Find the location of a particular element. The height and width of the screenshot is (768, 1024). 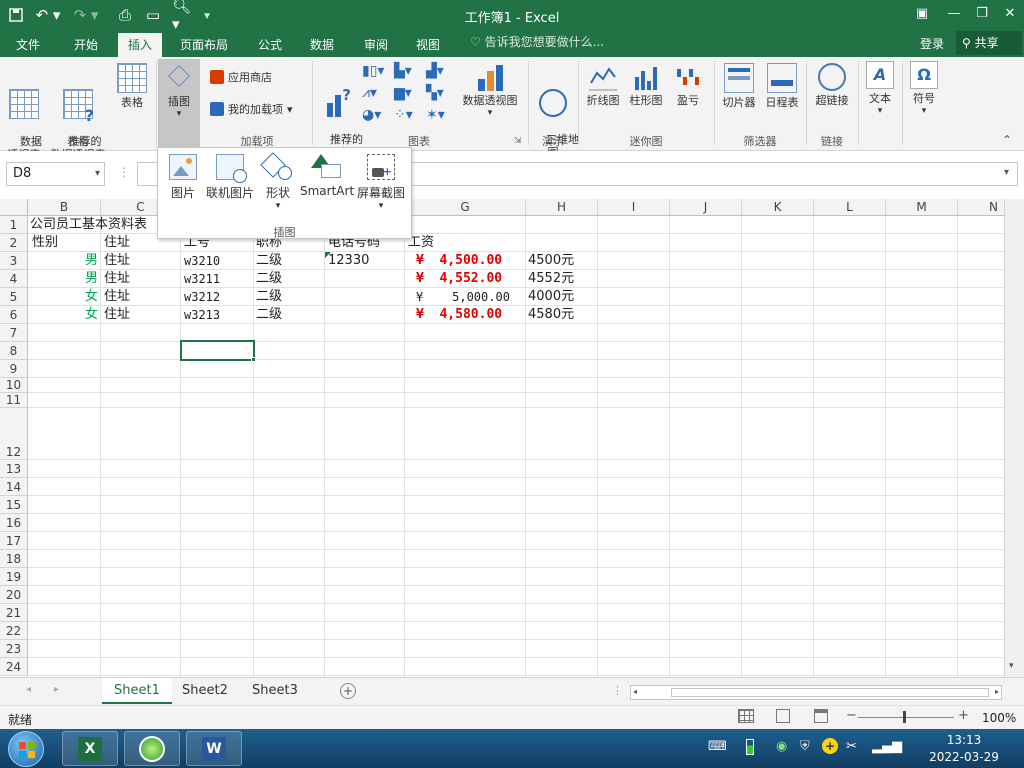

page-layout-view-icon is located at coordinates (783, 716).